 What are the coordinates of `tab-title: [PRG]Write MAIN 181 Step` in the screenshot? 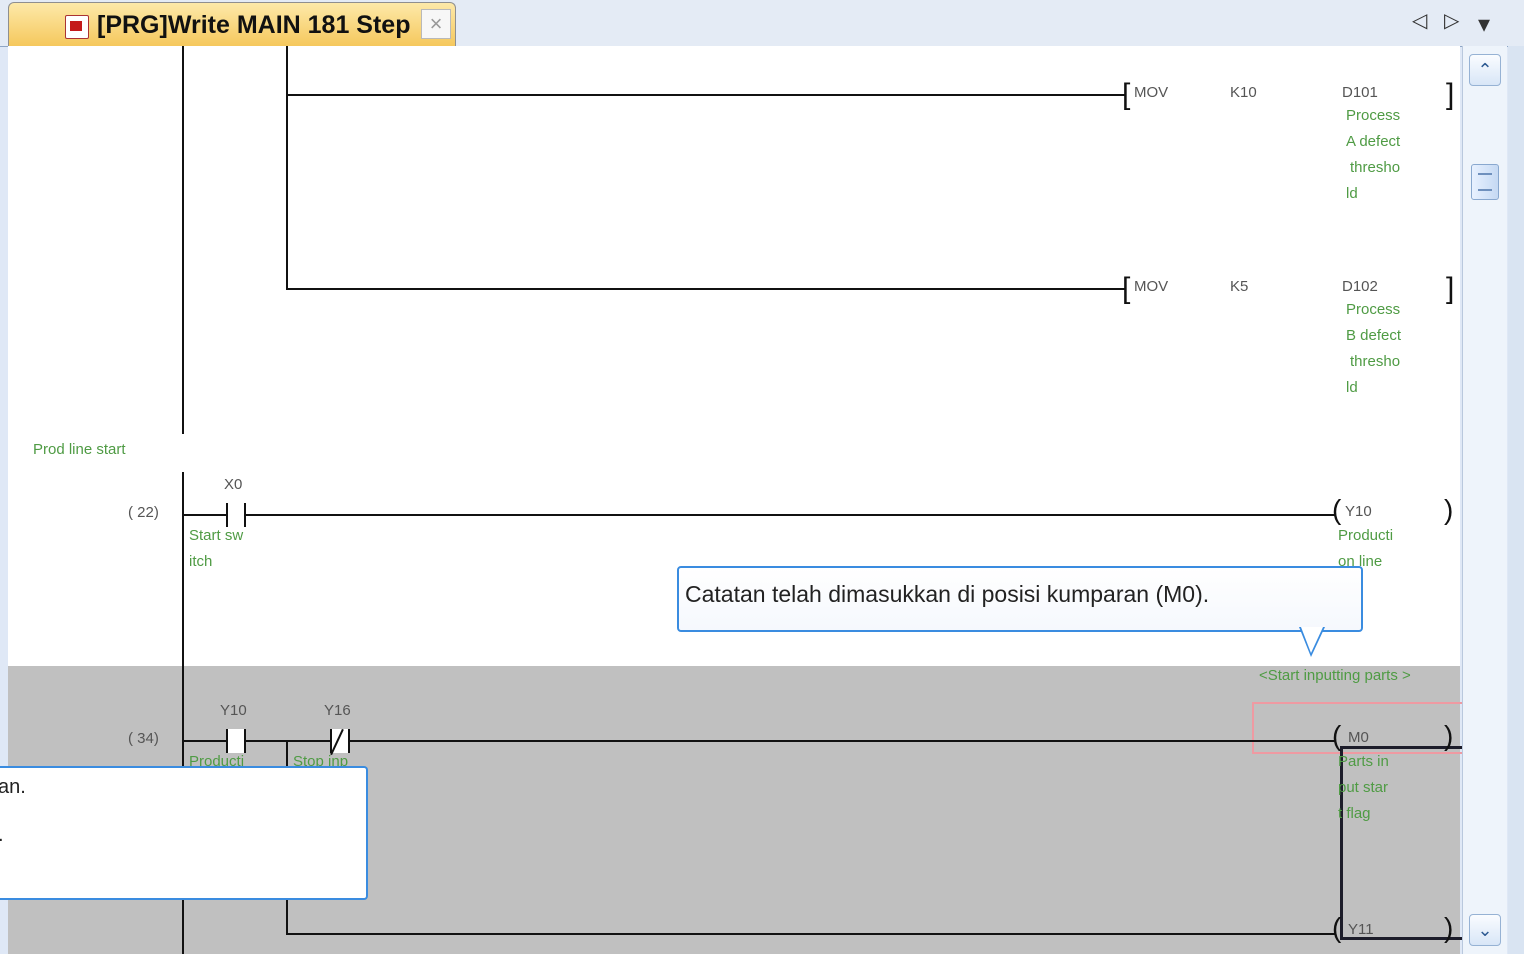 It's located at (254, 25).